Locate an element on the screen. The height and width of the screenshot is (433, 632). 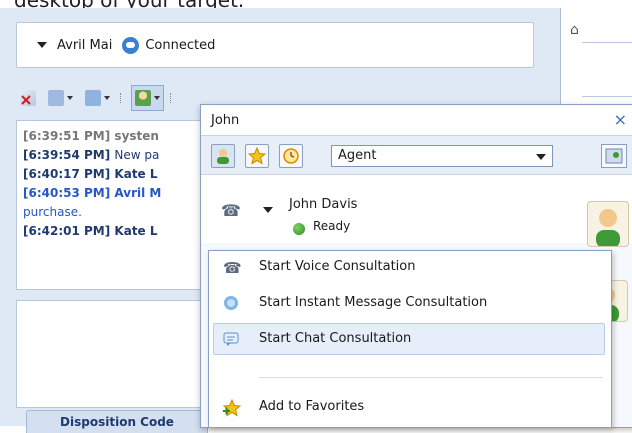
im-bubble-icon is located at coordinates (231, 303).